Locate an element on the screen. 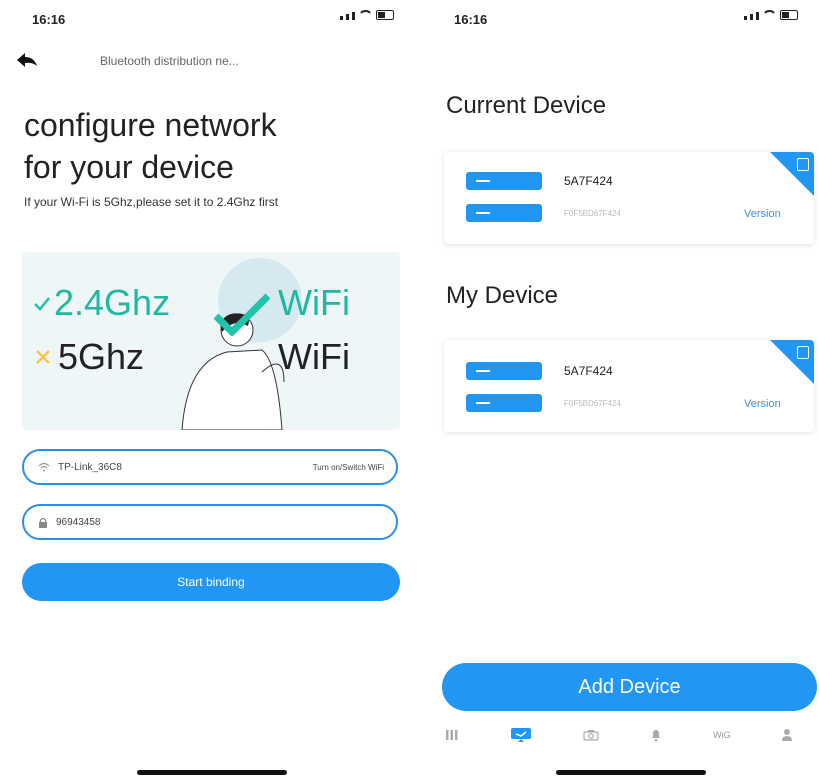 The height and width of the screenshot is (781, 819). add-device-button: Add Device is located at coordinates (629, 687).